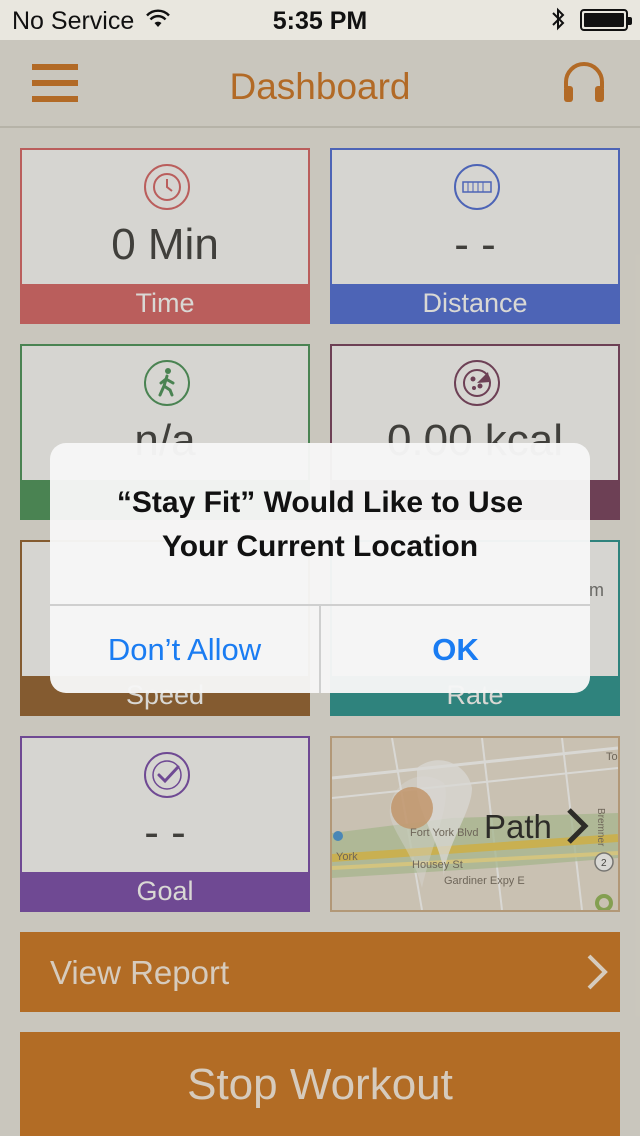 The image size is (640, 1136). I want to click on dont-allow-button: Don’t Allow, so click(184, 649).